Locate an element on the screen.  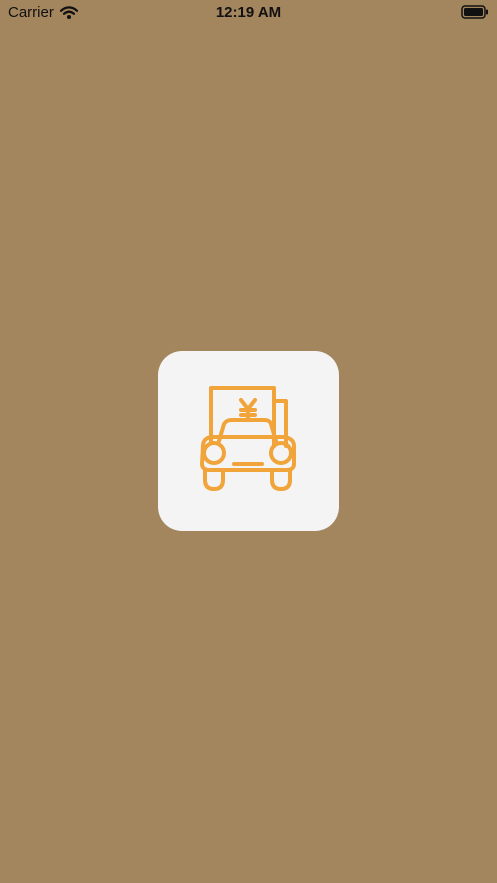
status-bar: Carrier 12:19 AM is located at coordinates (248, 13).